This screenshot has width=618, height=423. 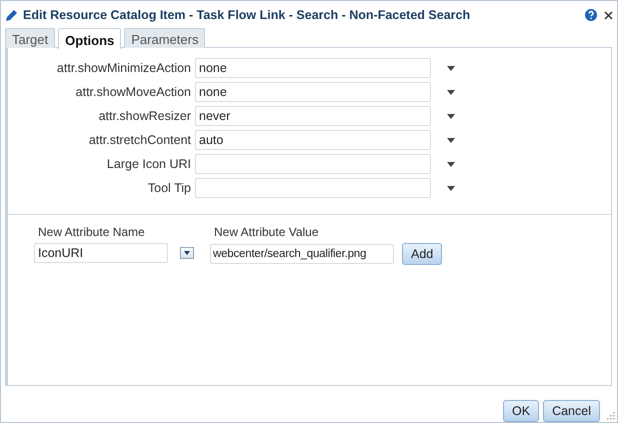 What do you see at coordinates (148, 164) in the screenshot?
I see `field-label: Large Icon URI` at bounding box center [148, 164].